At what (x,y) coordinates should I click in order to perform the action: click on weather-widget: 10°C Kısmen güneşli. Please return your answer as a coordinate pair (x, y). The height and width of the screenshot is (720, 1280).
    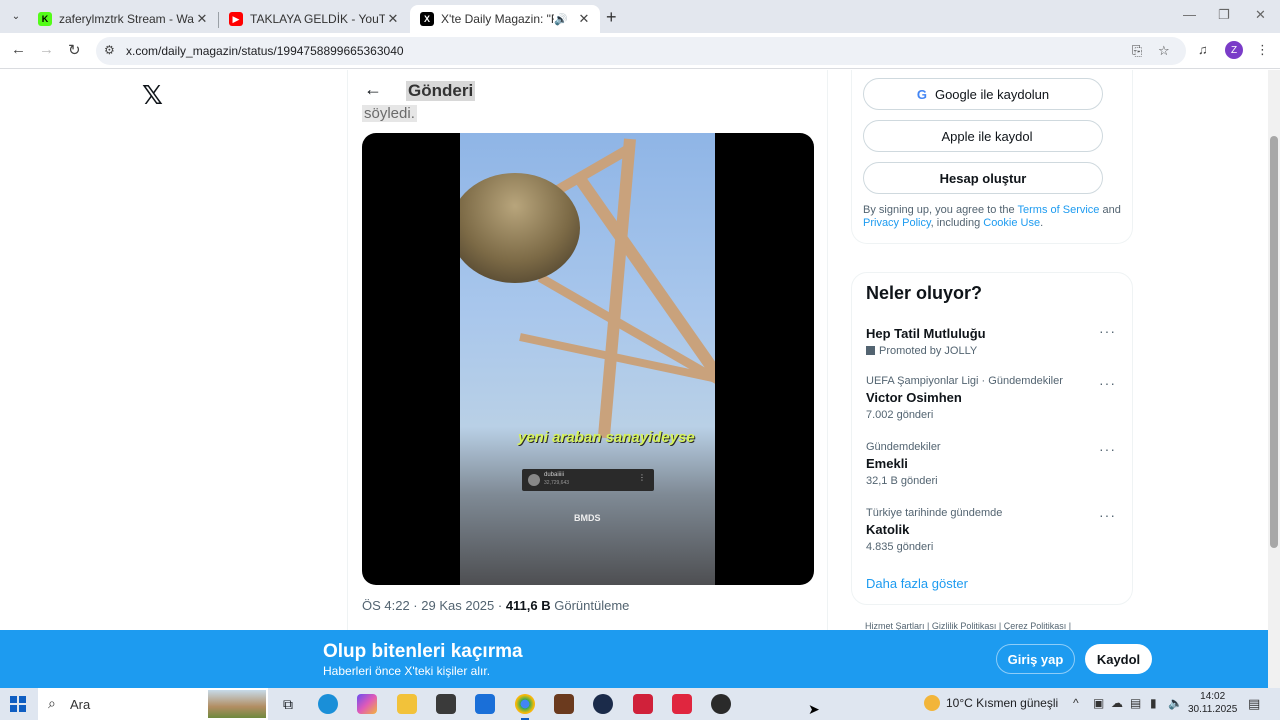
    Looking at the image, I should click on (991, 703).